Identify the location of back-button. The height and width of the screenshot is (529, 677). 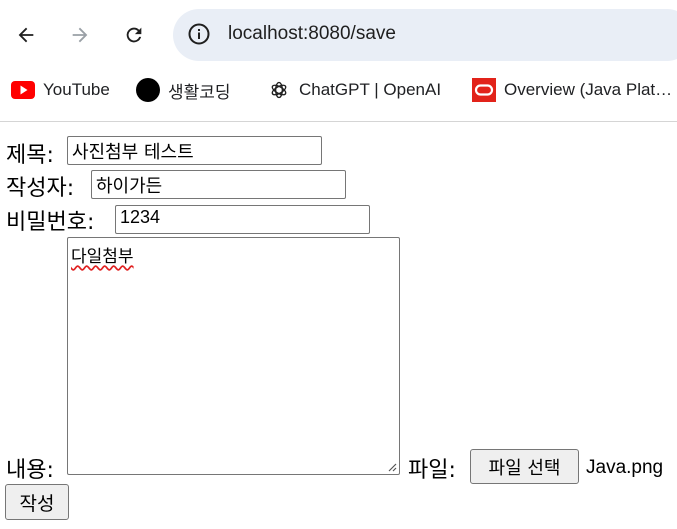
(26, 35).